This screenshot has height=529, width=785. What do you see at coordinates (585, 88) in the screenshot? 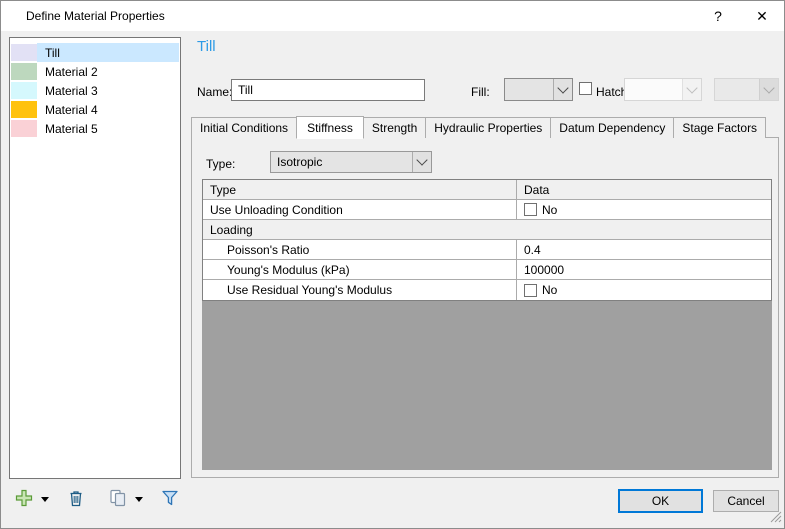
I see `hatch-checkbox` at bounding box center [585, 88].